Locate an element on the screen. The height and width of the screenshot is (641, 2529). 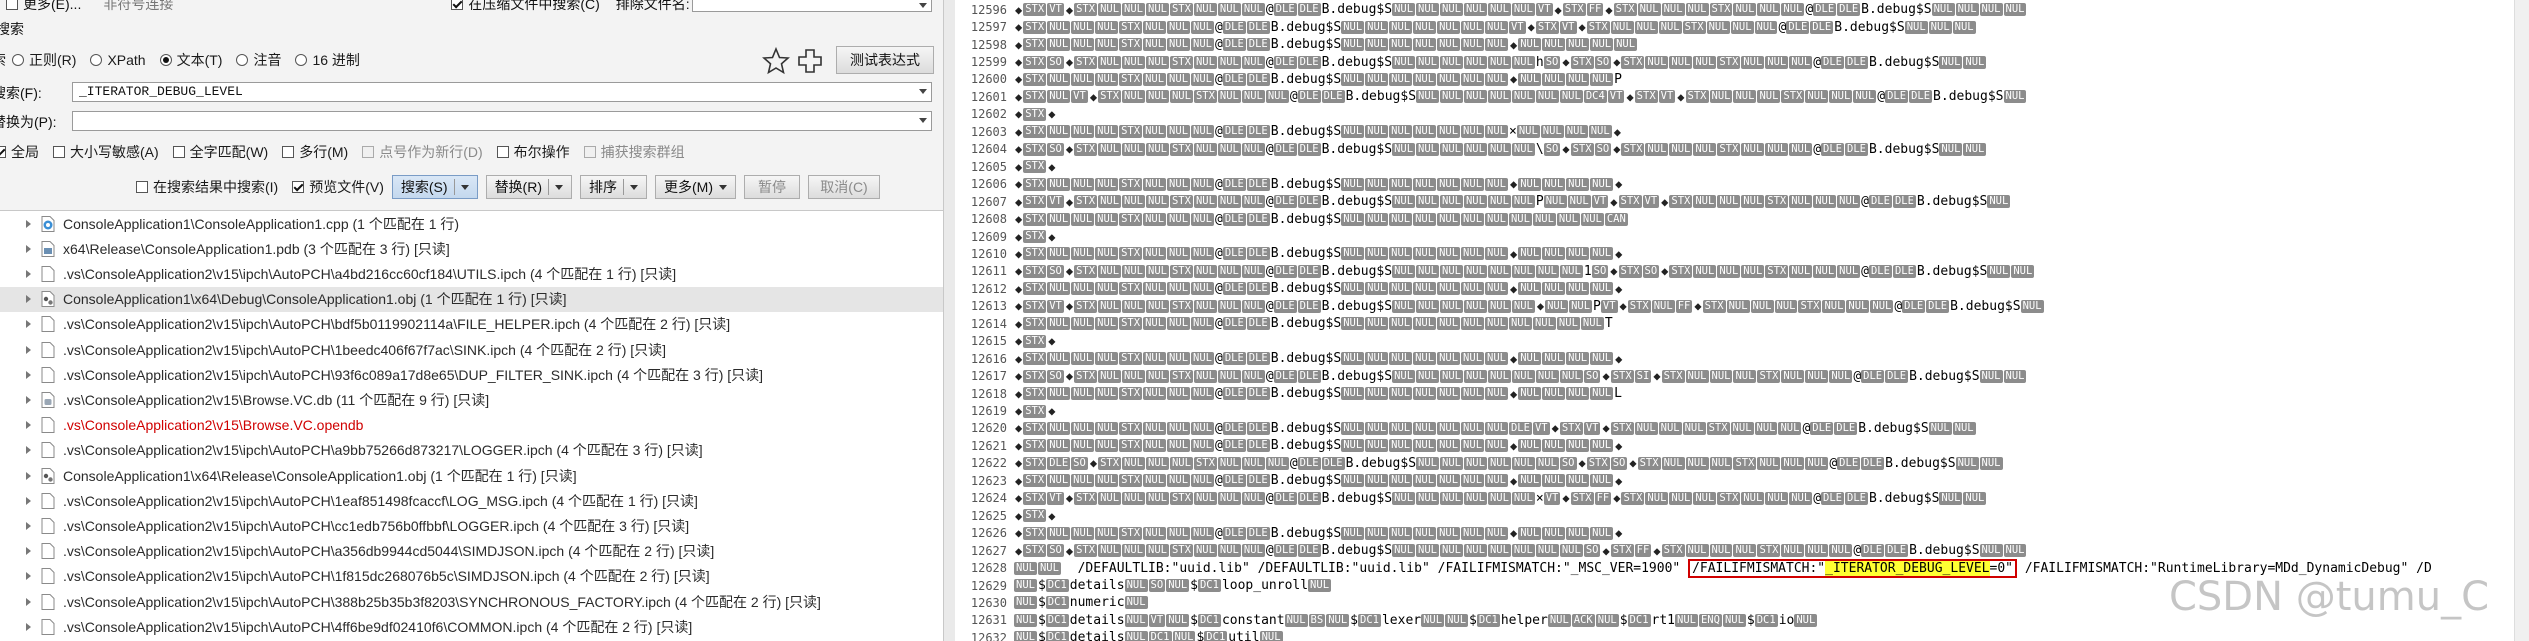
favorite-star-icon is located at coordinates (776, 61).